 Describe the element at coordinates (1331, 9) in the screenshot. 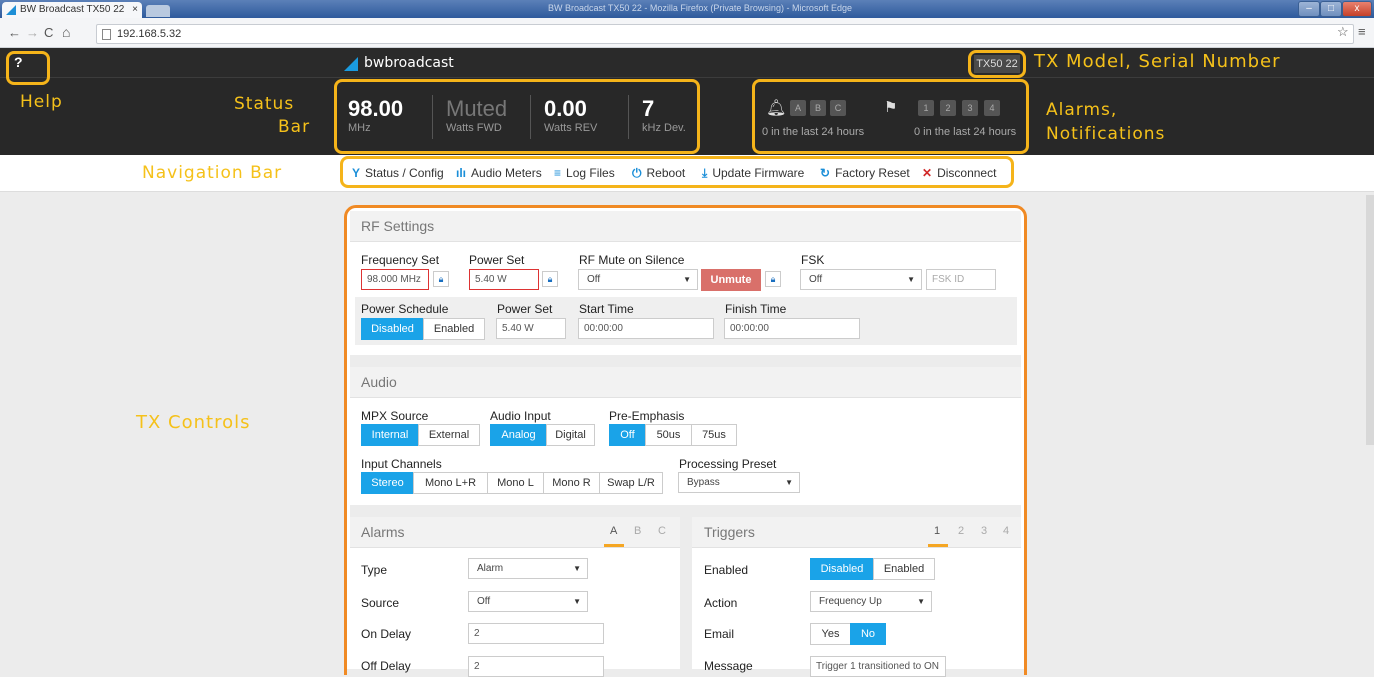

I see `maximize-button: □` at that location.